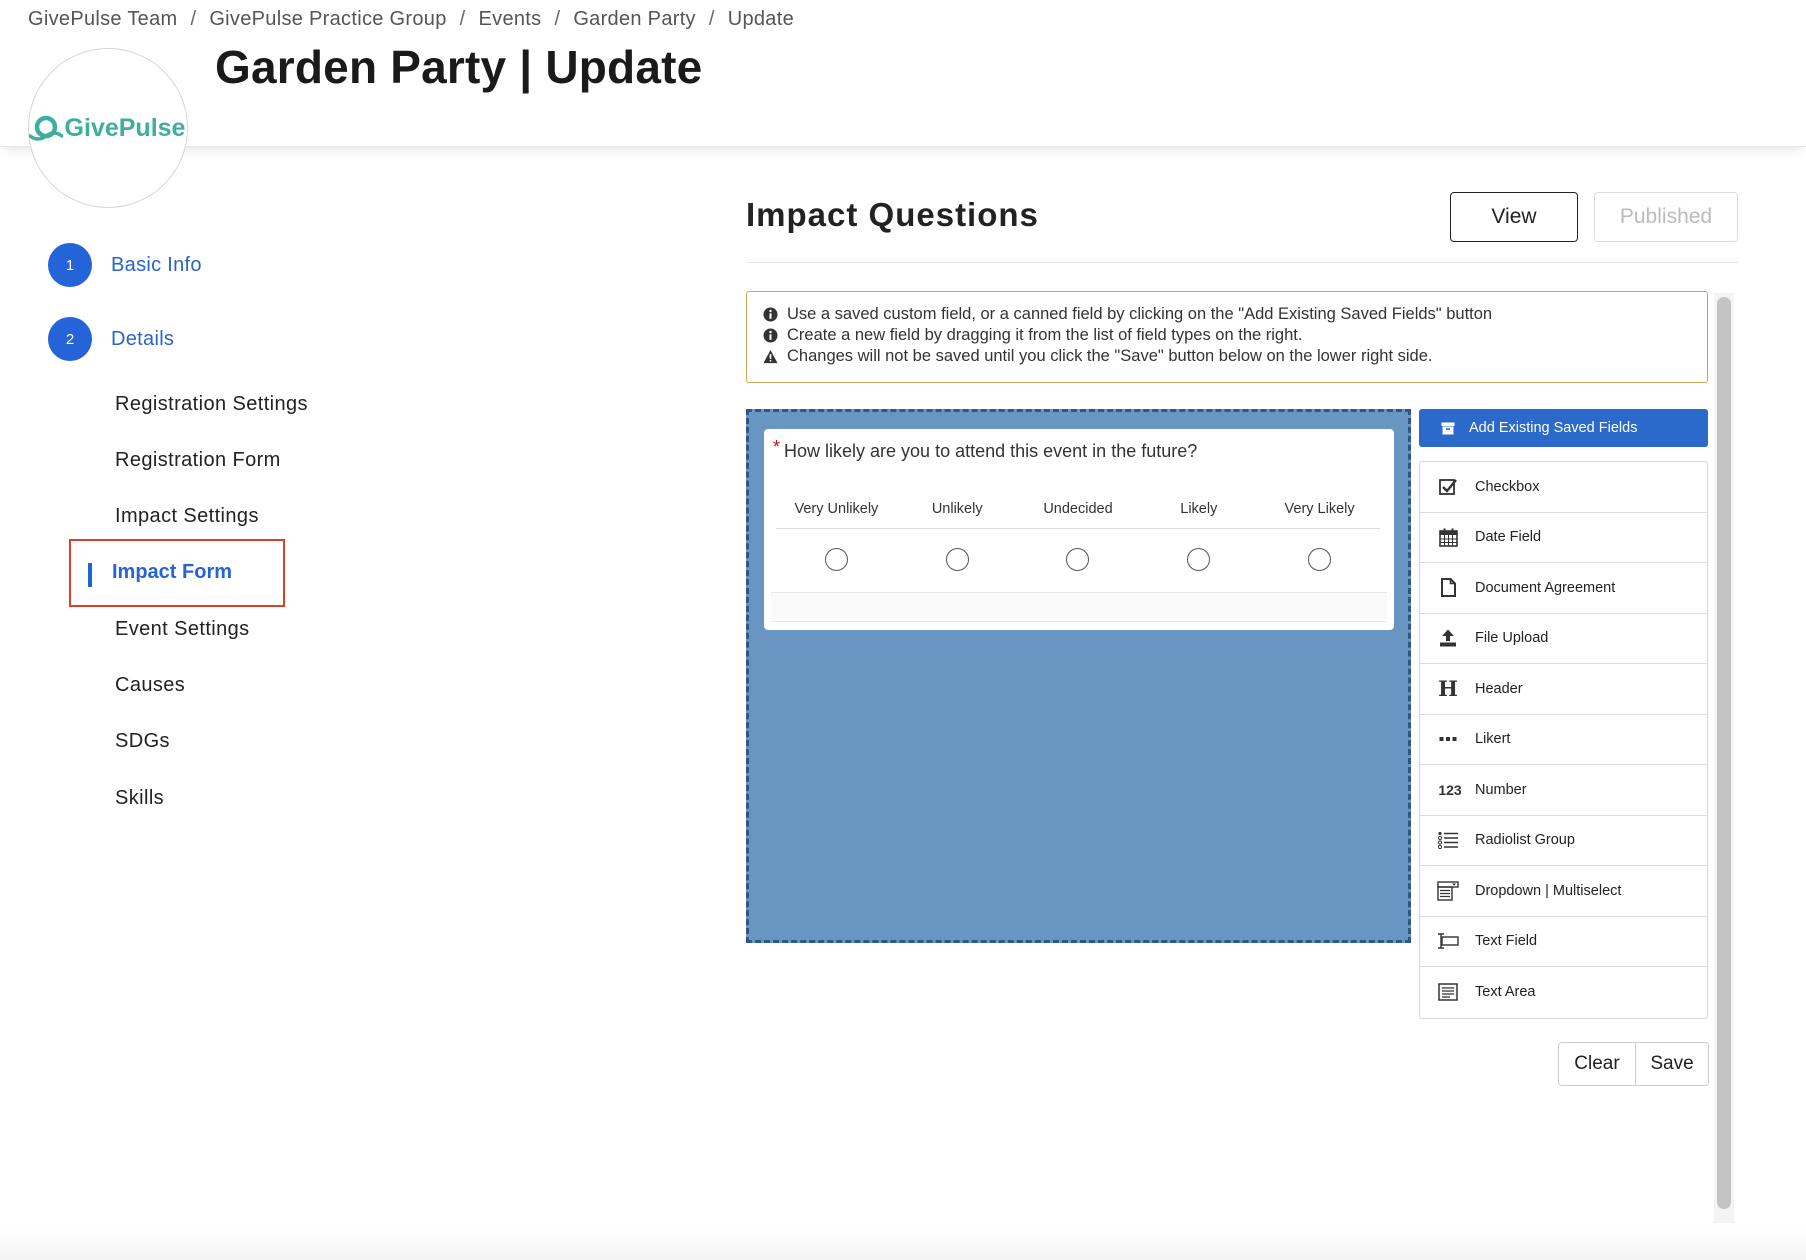  What do you see at coordinates (1563, 790) in the screenshot?
I see `field-type-number: 123 Number` at bounding box center [1563, 790].